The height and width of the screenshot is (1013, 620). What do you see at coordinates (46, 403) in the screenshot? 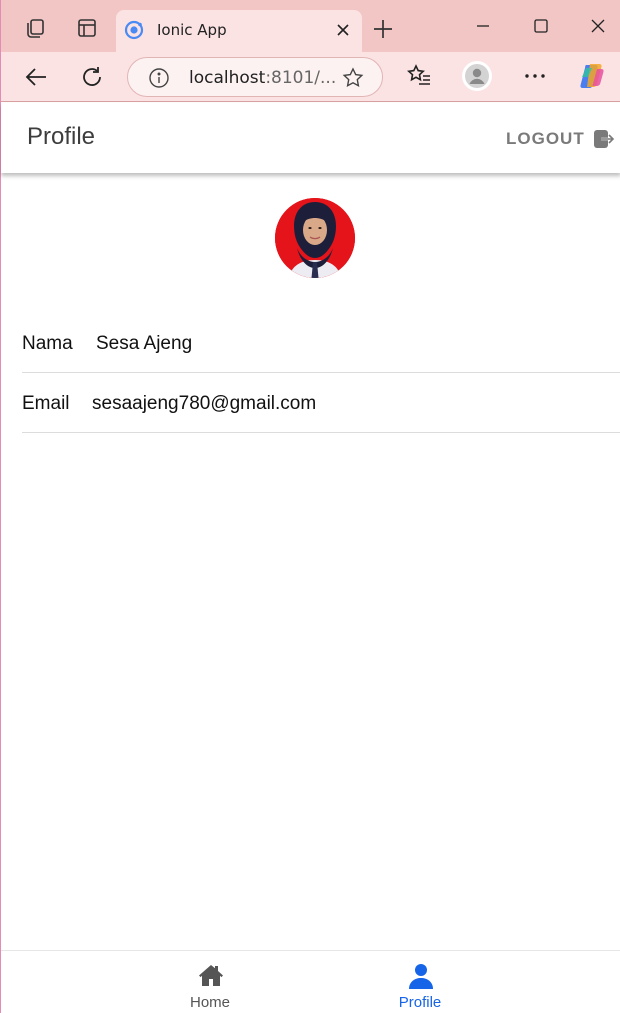
I see `field-label: Email` at bounding box center [46, 403].